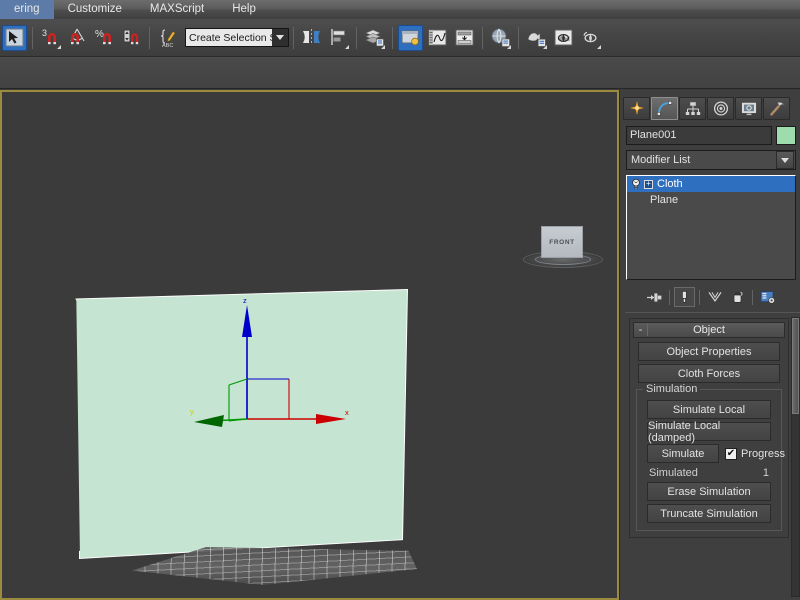 This screenshot has height=600, width=800. Describe the element at coordinates (765, 473) in the screenshot. I see `simulated-value: 1` at that location.